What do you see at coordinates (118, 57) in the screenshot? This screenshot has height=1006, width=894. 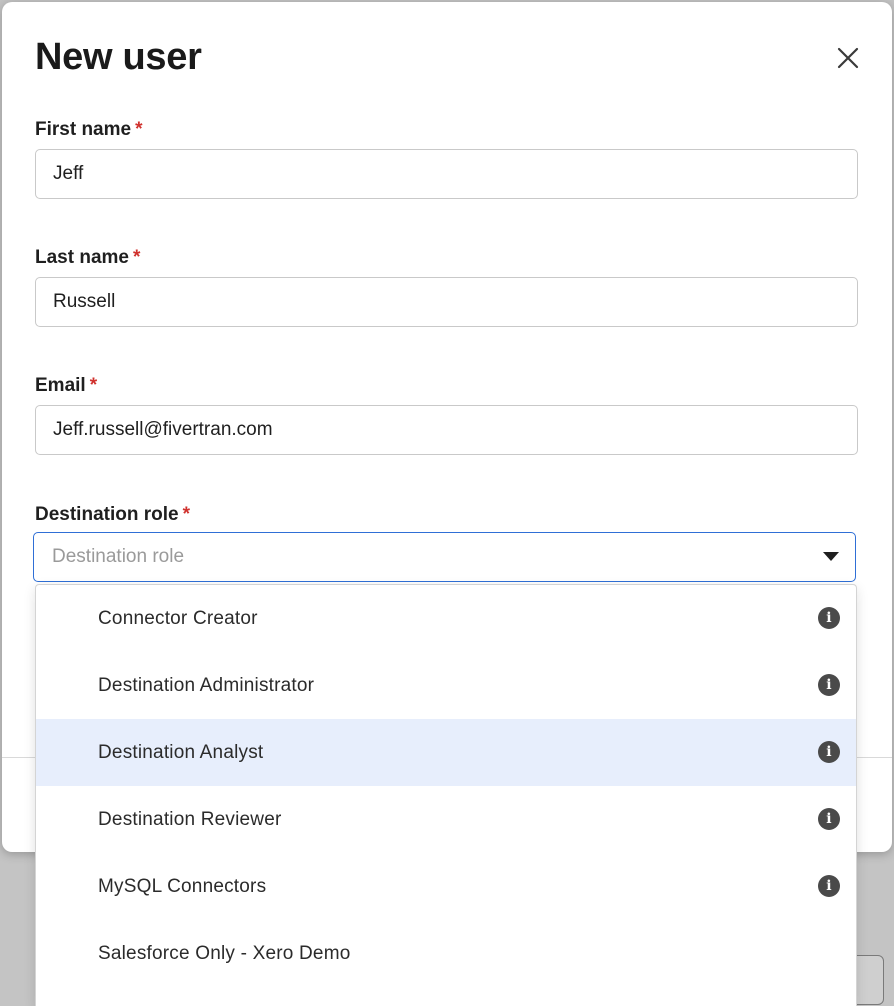 I see `modal-title: New user` at bounding box center [118, 57].